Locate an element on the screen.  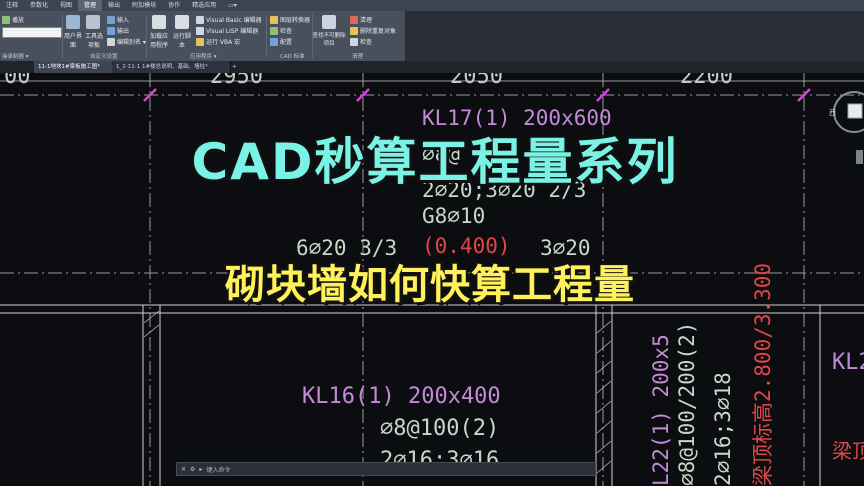
vertical-beam-label: ⌀8@100/200(2) is located at coordinates (687, 404).